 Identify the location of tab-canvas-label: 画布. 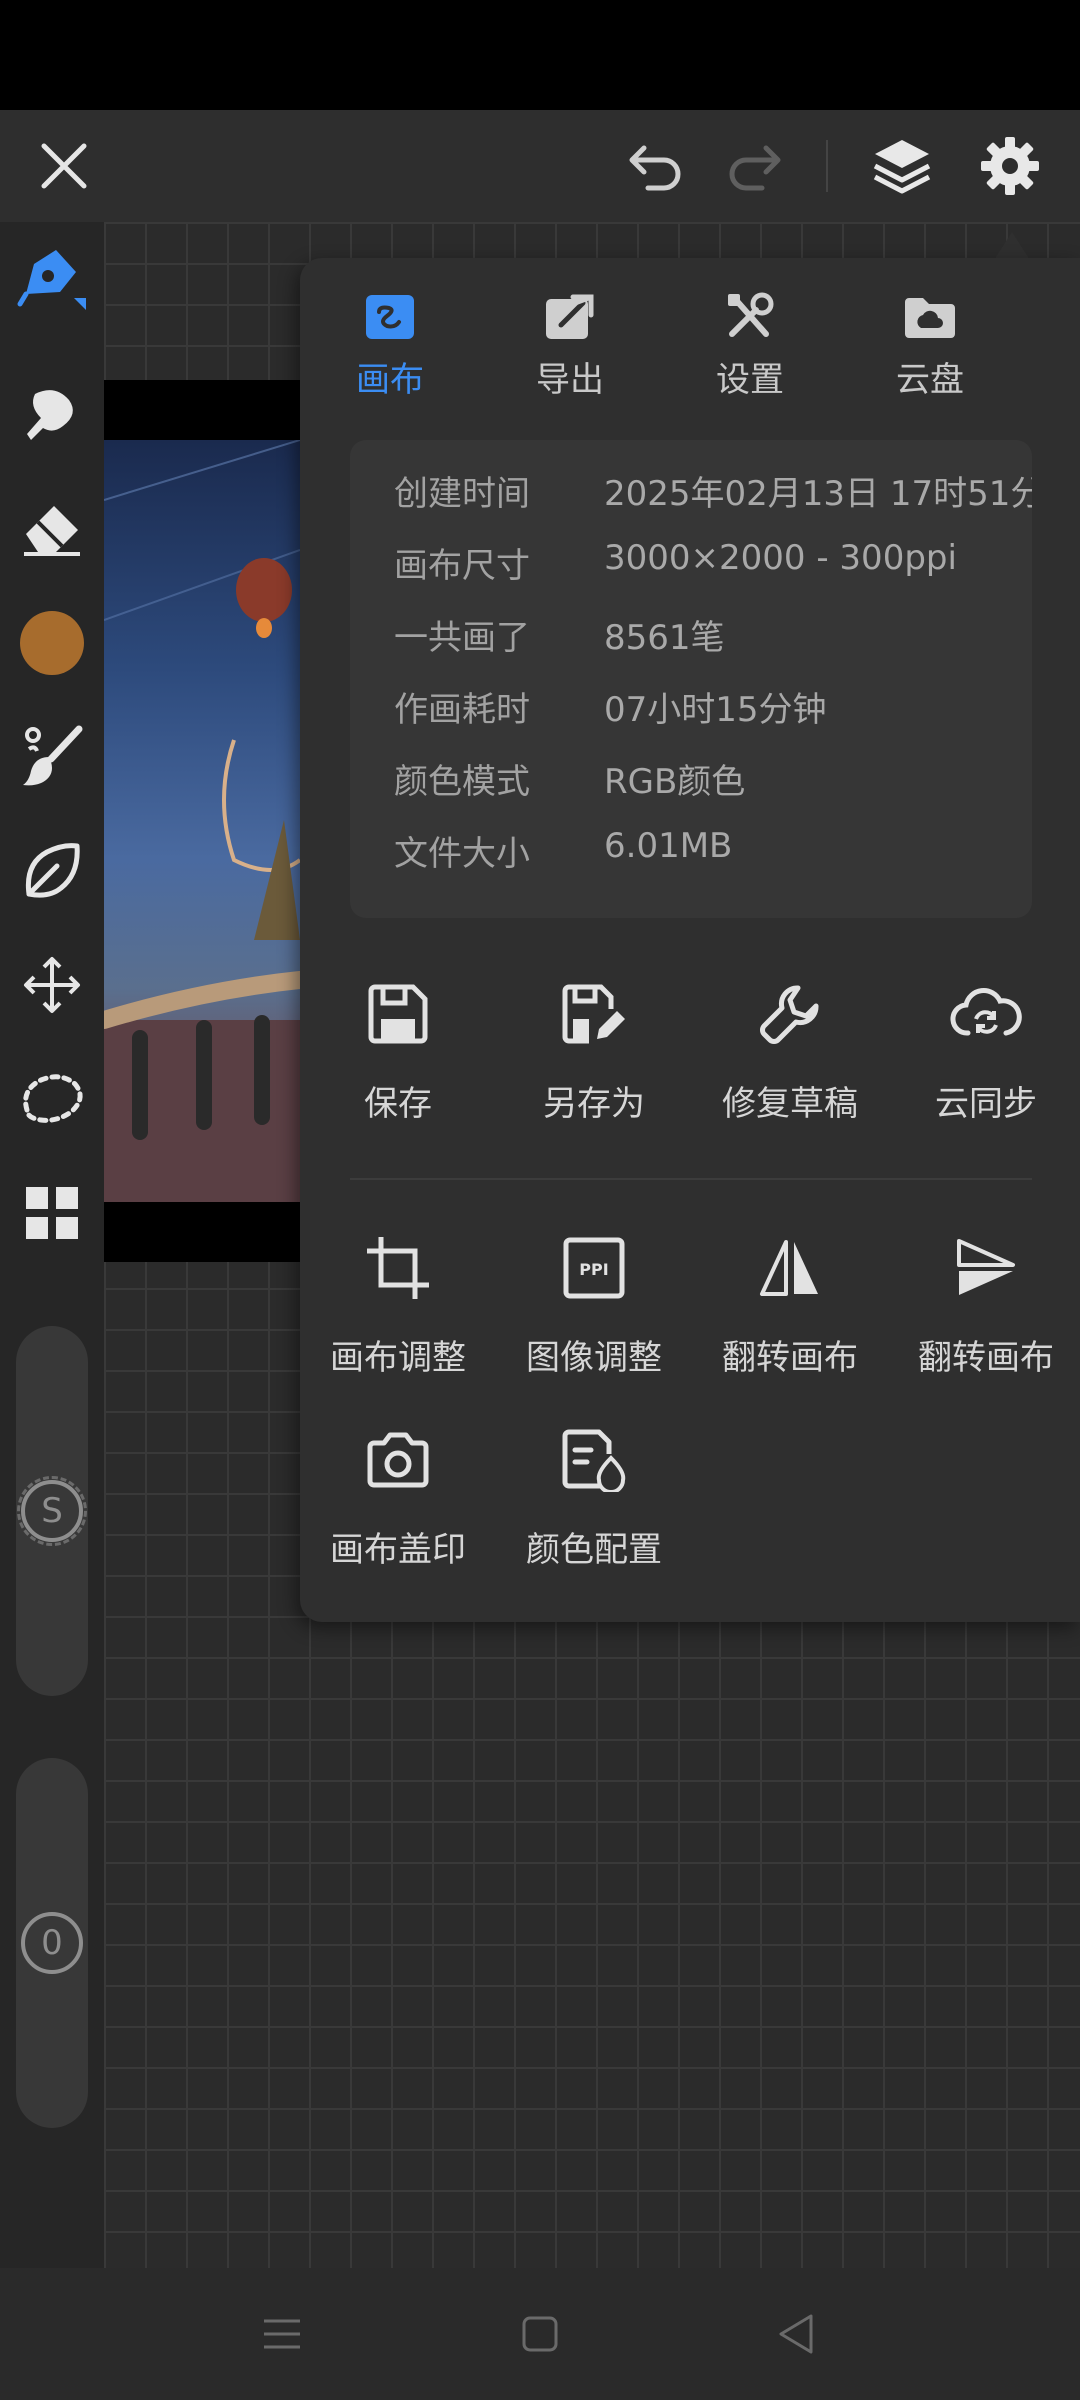
(390, 380).